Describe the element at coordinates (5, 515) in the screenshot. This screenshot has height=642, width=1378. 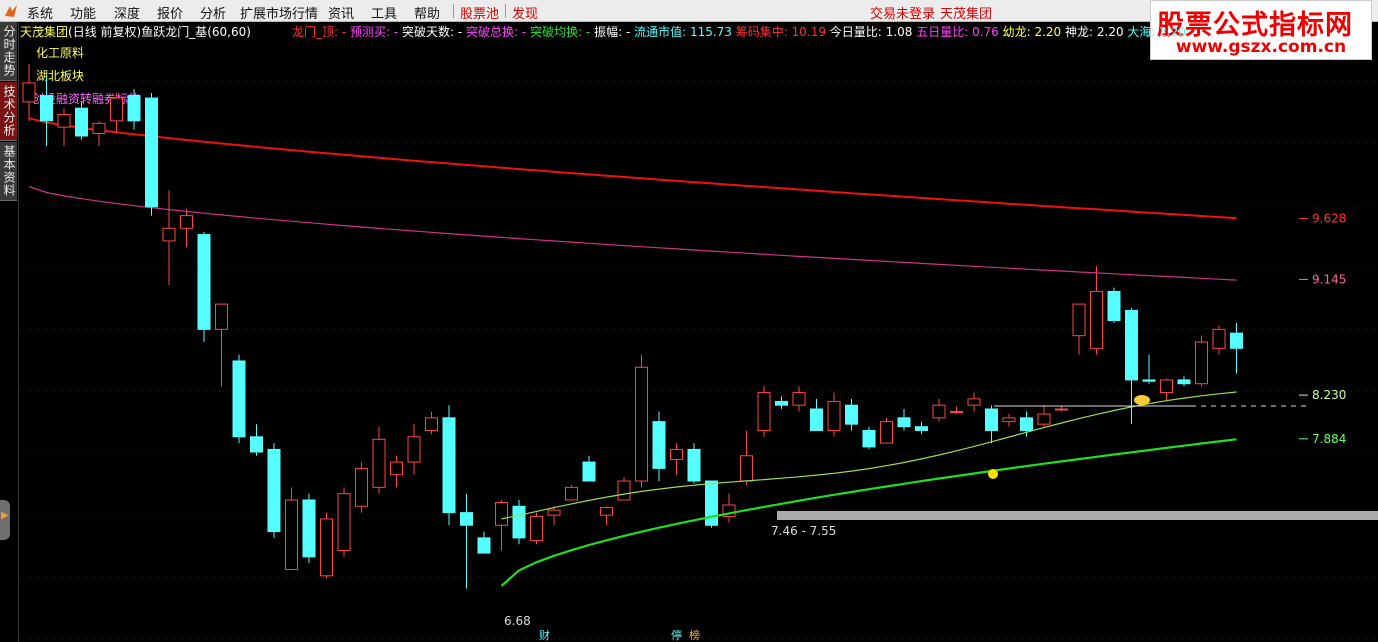
I see `arrow-right-icon: ▶` at that location.